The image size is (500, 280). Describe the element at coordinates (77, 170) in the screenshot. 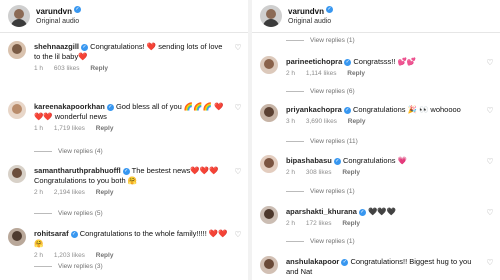

I see `comment-username: samantharuthprabhuoffl` at that location.